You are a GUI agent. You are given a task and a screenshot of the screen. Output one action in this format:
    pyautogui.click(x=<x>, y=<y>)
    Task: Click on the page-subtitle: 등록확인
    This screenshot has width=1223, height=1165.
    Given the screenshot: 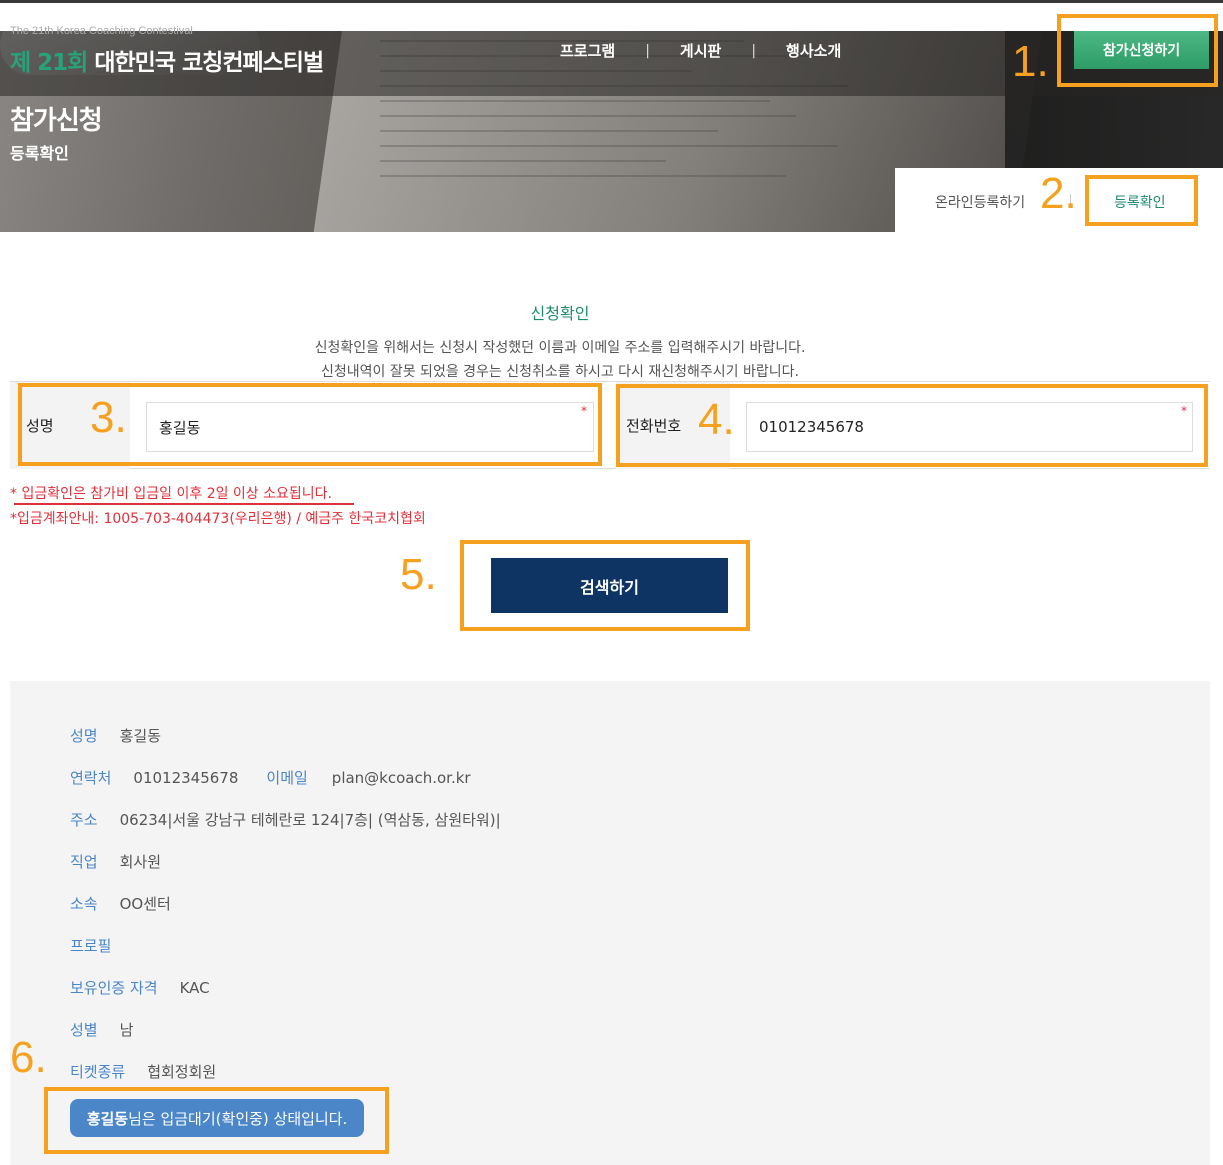 What is the action you would take?
    pyautogui.click(x=39, y=153)
    